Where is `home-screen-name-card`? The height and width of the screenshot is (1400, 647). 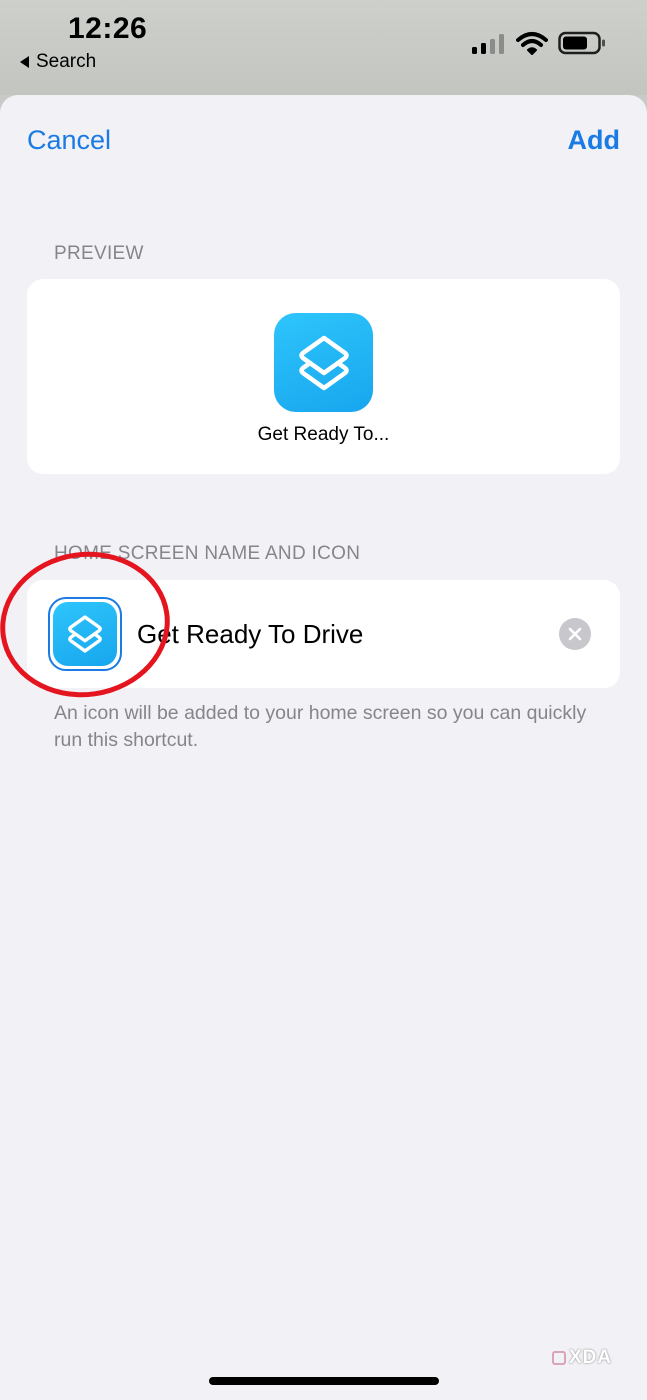
home-screen-name-card is located at coordinates (323, 634).